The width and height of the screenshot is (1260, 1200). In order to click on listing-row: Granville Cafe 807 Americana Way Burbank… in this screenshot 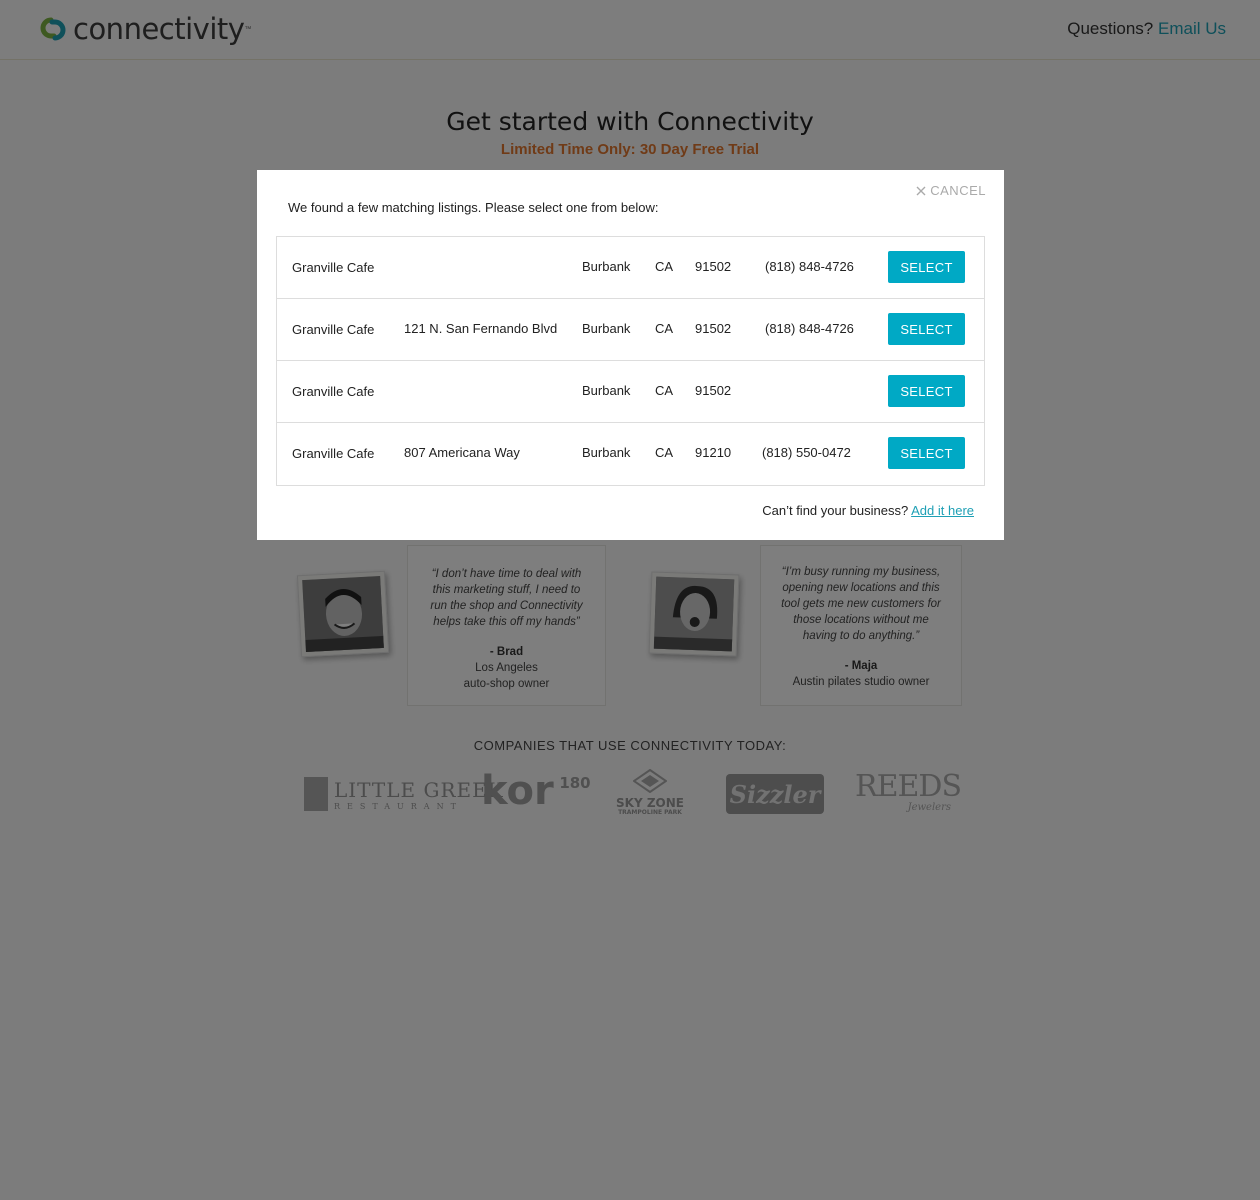, I will do `click(630, 454)`.